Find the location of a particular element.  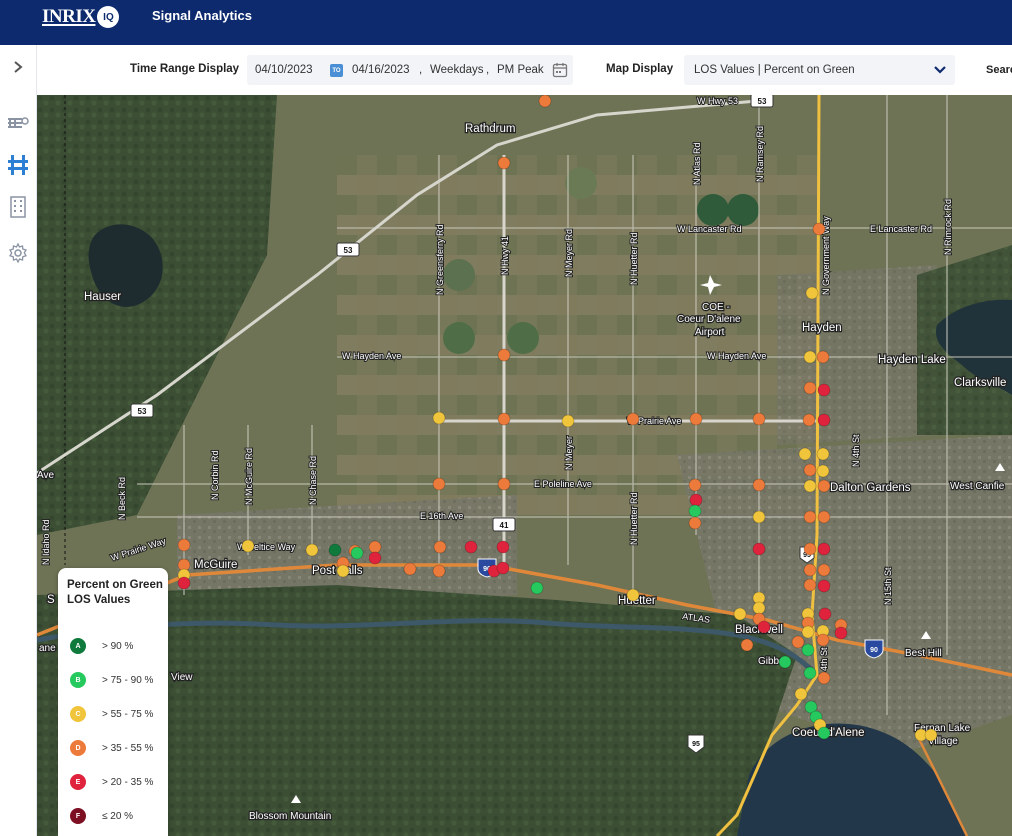

place-label: Dalton Gardens is located at coordinates (870, 488).